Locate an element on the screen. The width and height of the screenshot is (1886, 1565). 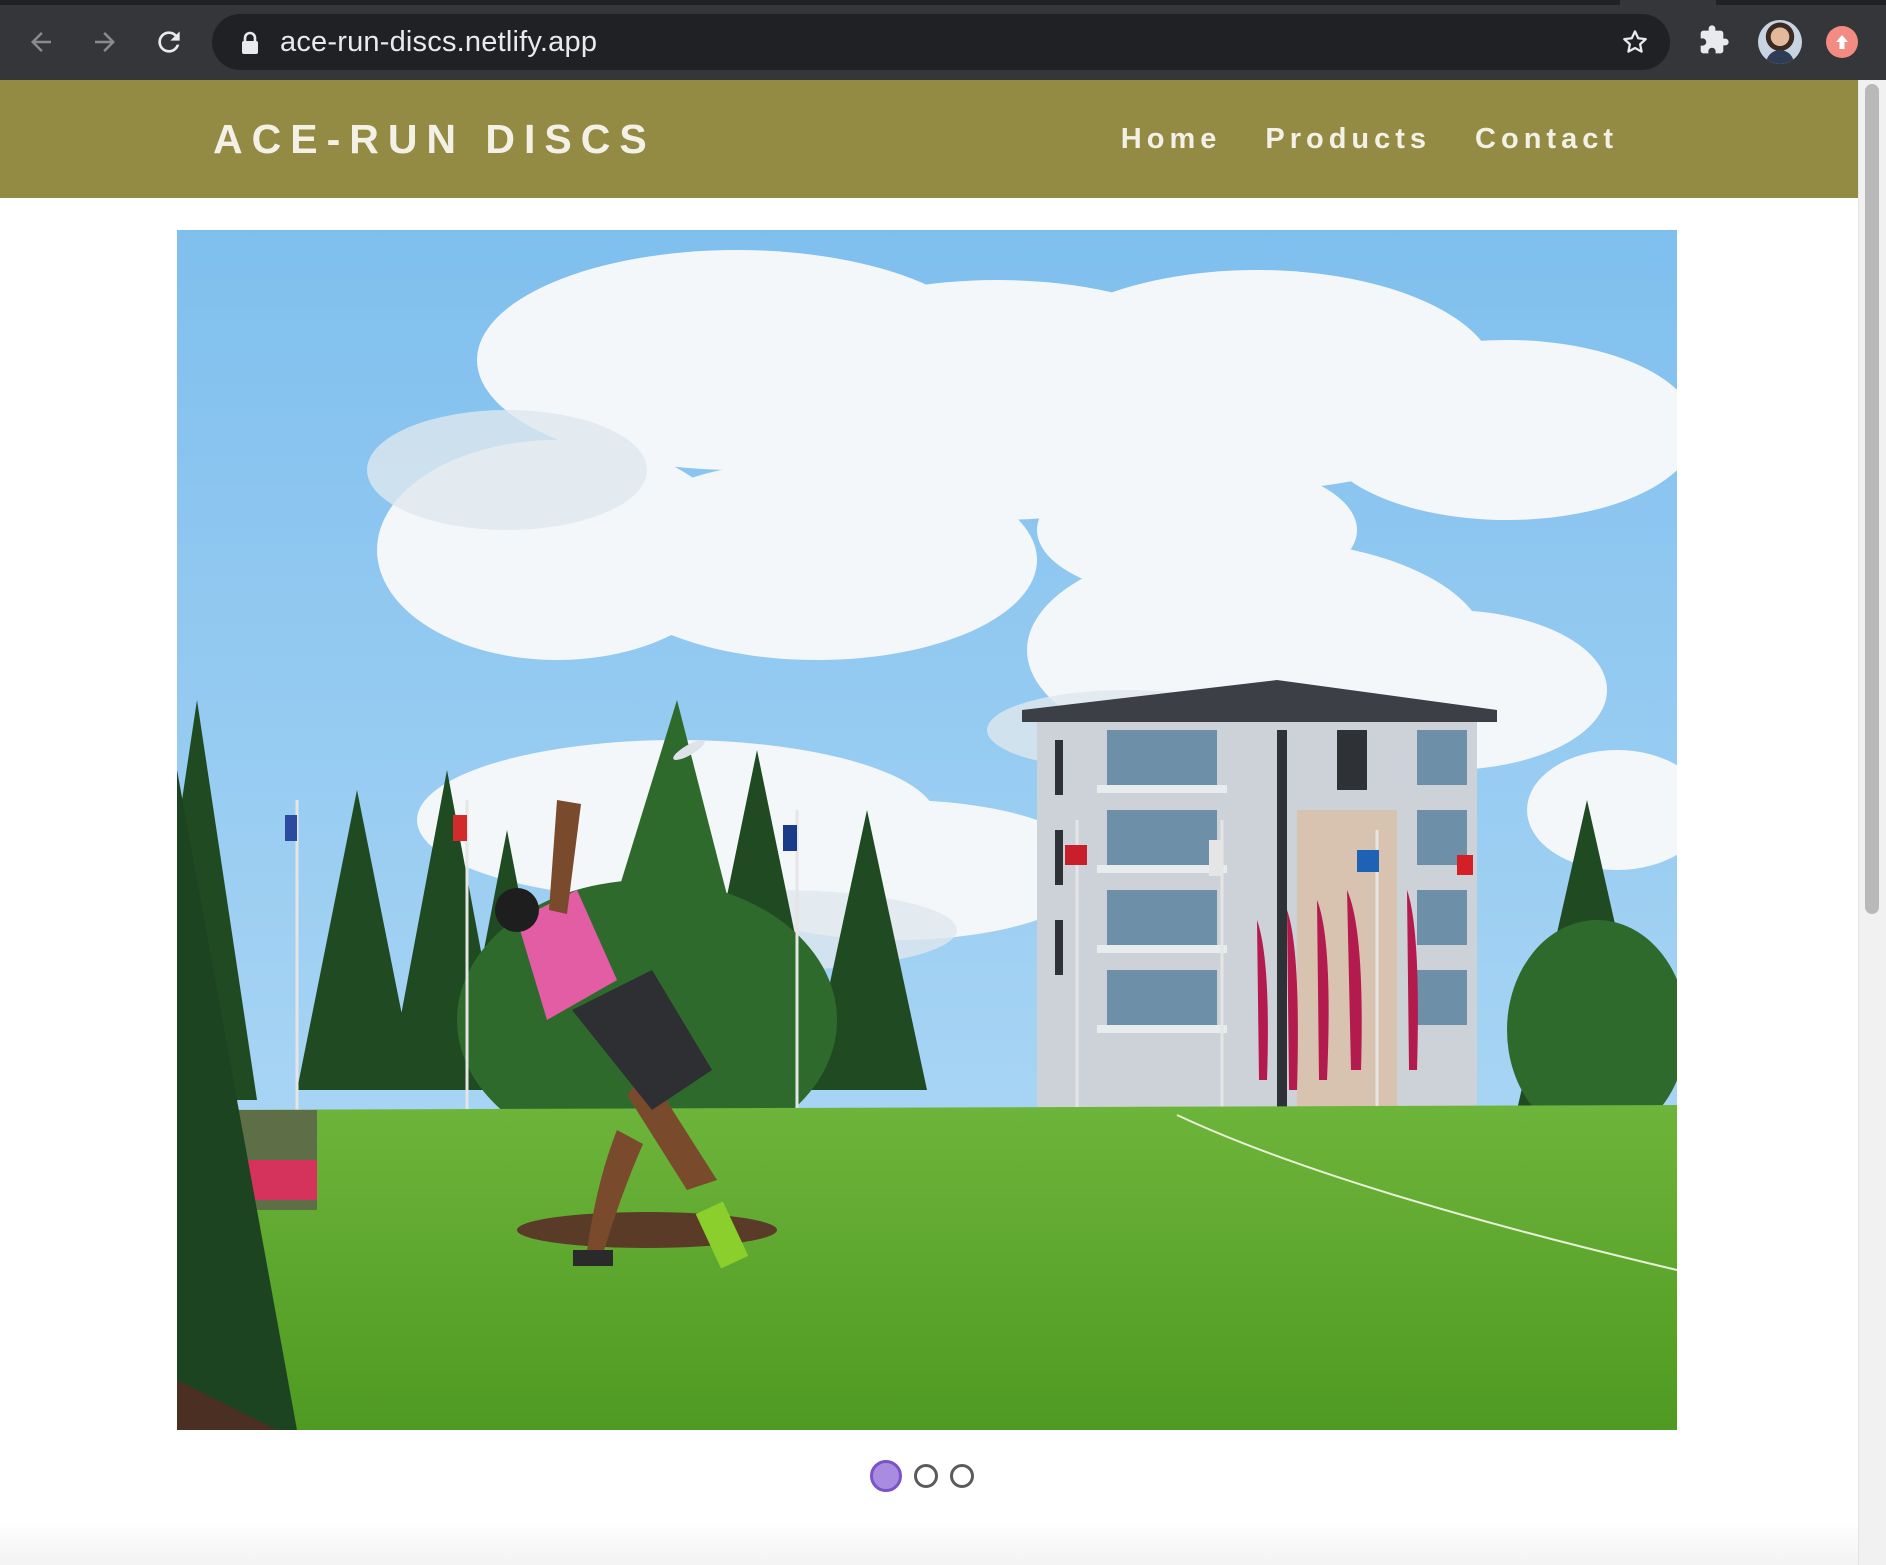
lock-icon is located at coordinates (250, 42).